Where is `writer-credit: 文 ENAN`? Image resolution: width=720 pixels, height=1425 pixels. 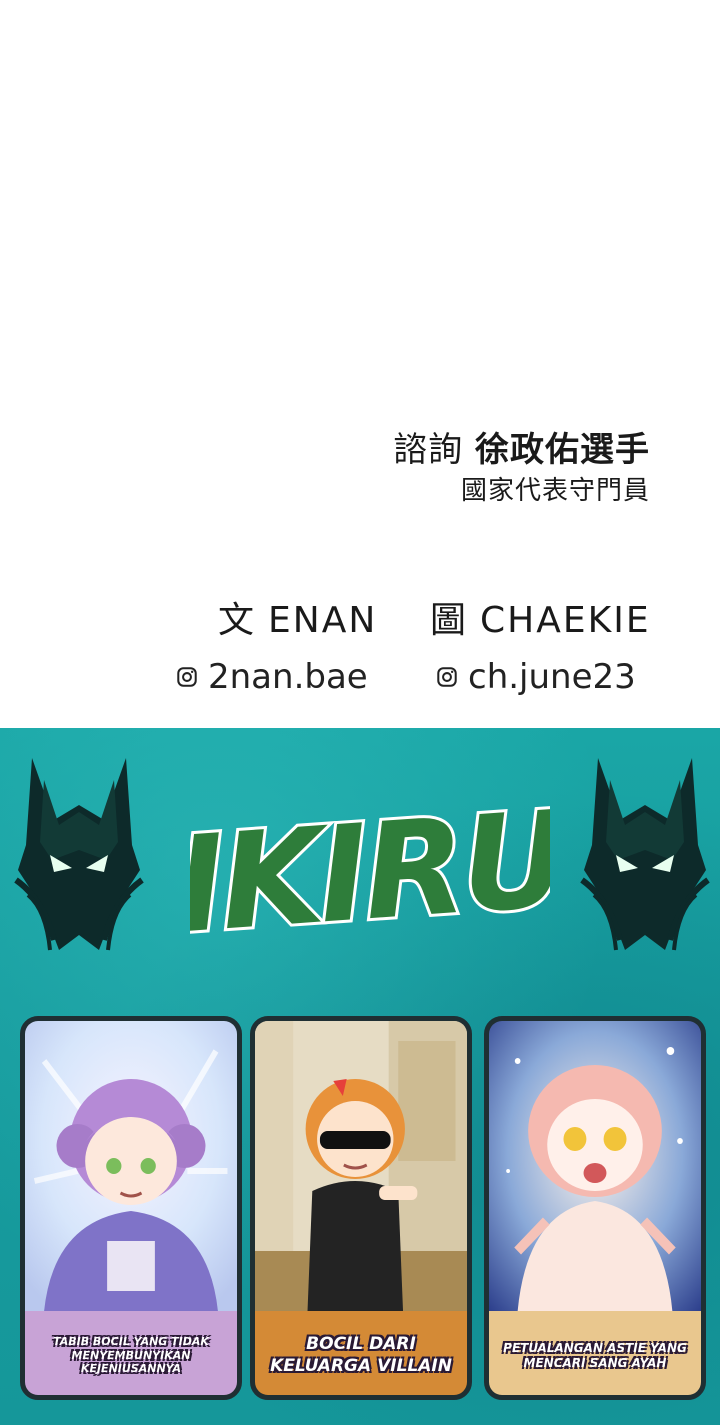 writer-credit: 文 ENAN is located at coordinates (297, 621).